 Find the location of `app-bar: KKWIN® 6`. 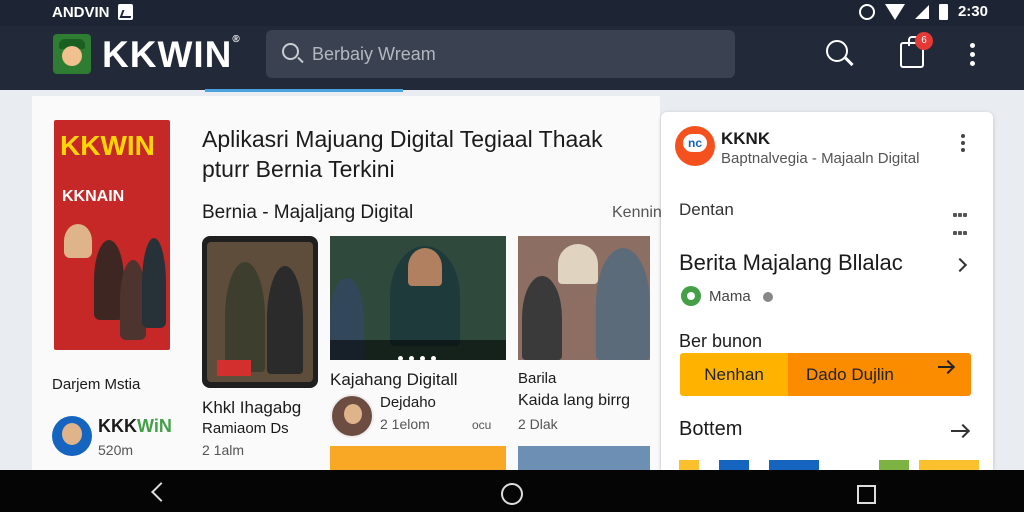

app-bar: KKWIN® 6 is located at coordinates (512, 58).